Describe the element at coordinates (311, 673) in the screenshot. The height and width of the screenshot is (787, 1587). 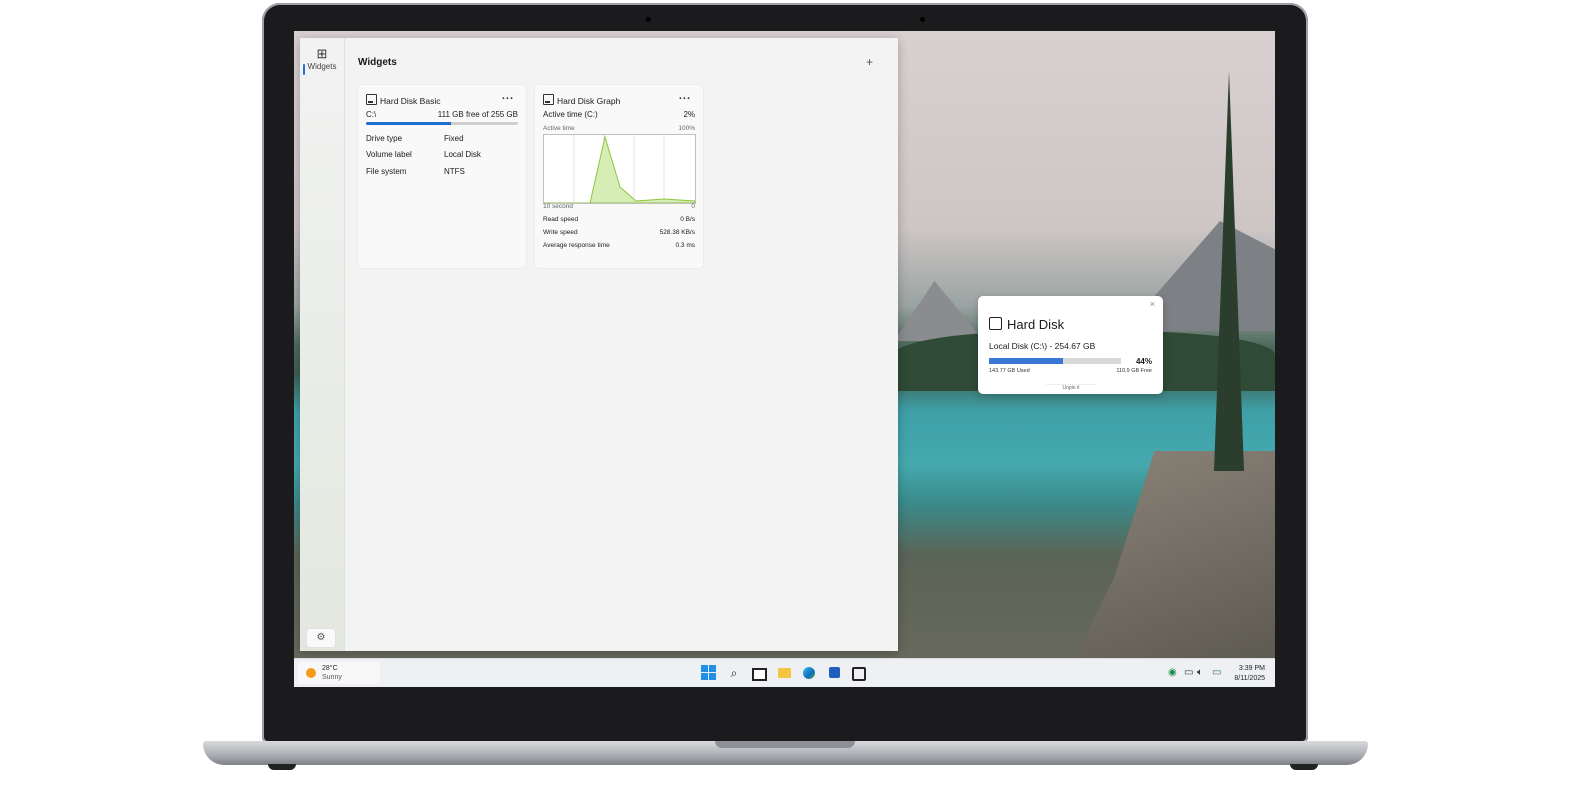
I see `sun-icon` at that location.